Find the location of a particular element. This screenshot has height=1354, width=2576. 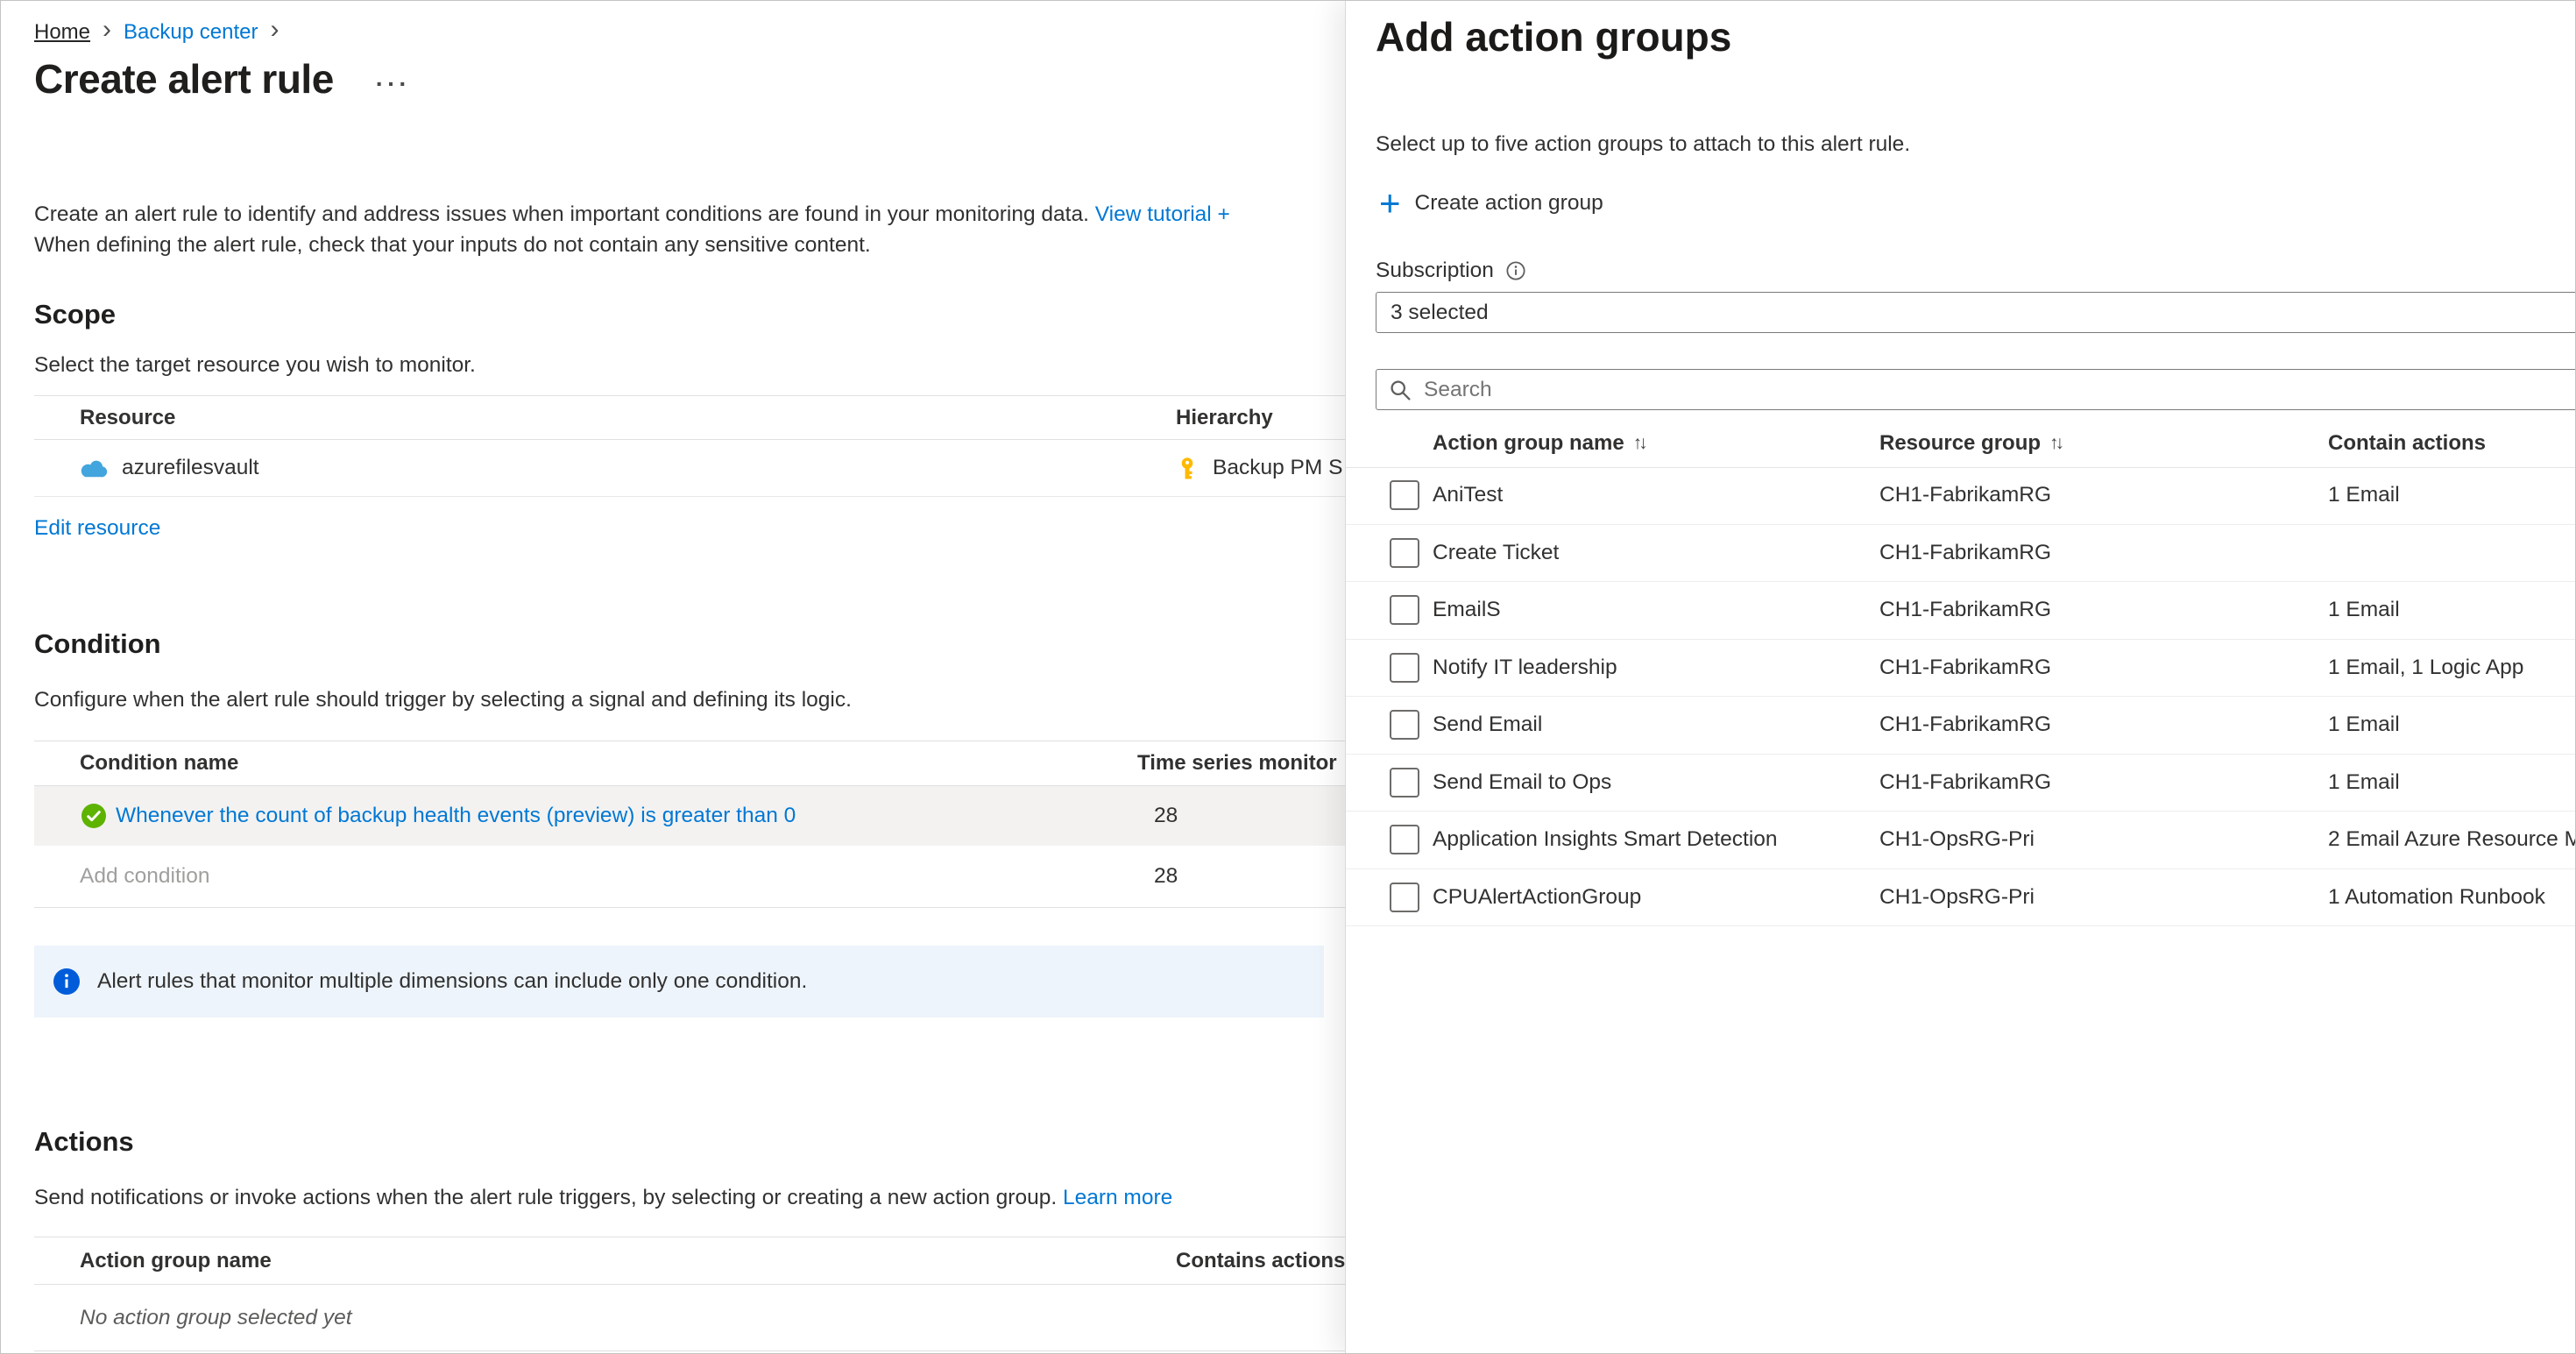

add-condition-row: Add condition 28 is located at coordinates (689, 877).